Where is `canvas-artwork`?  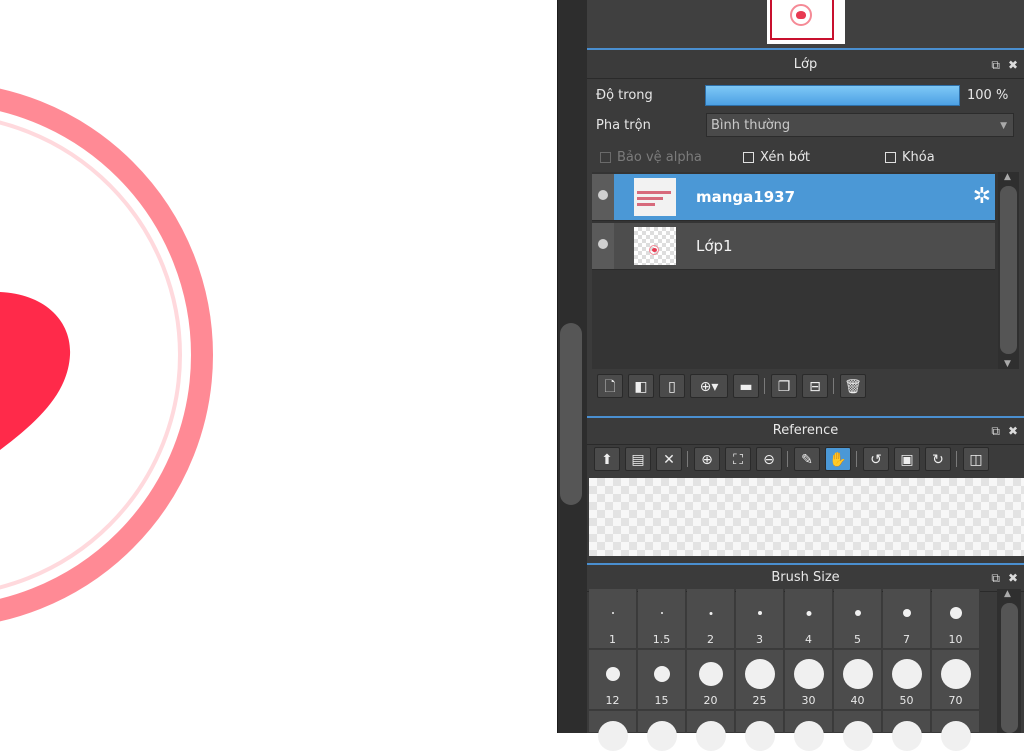
canvas-artwork is located at coordinates (106, 355).